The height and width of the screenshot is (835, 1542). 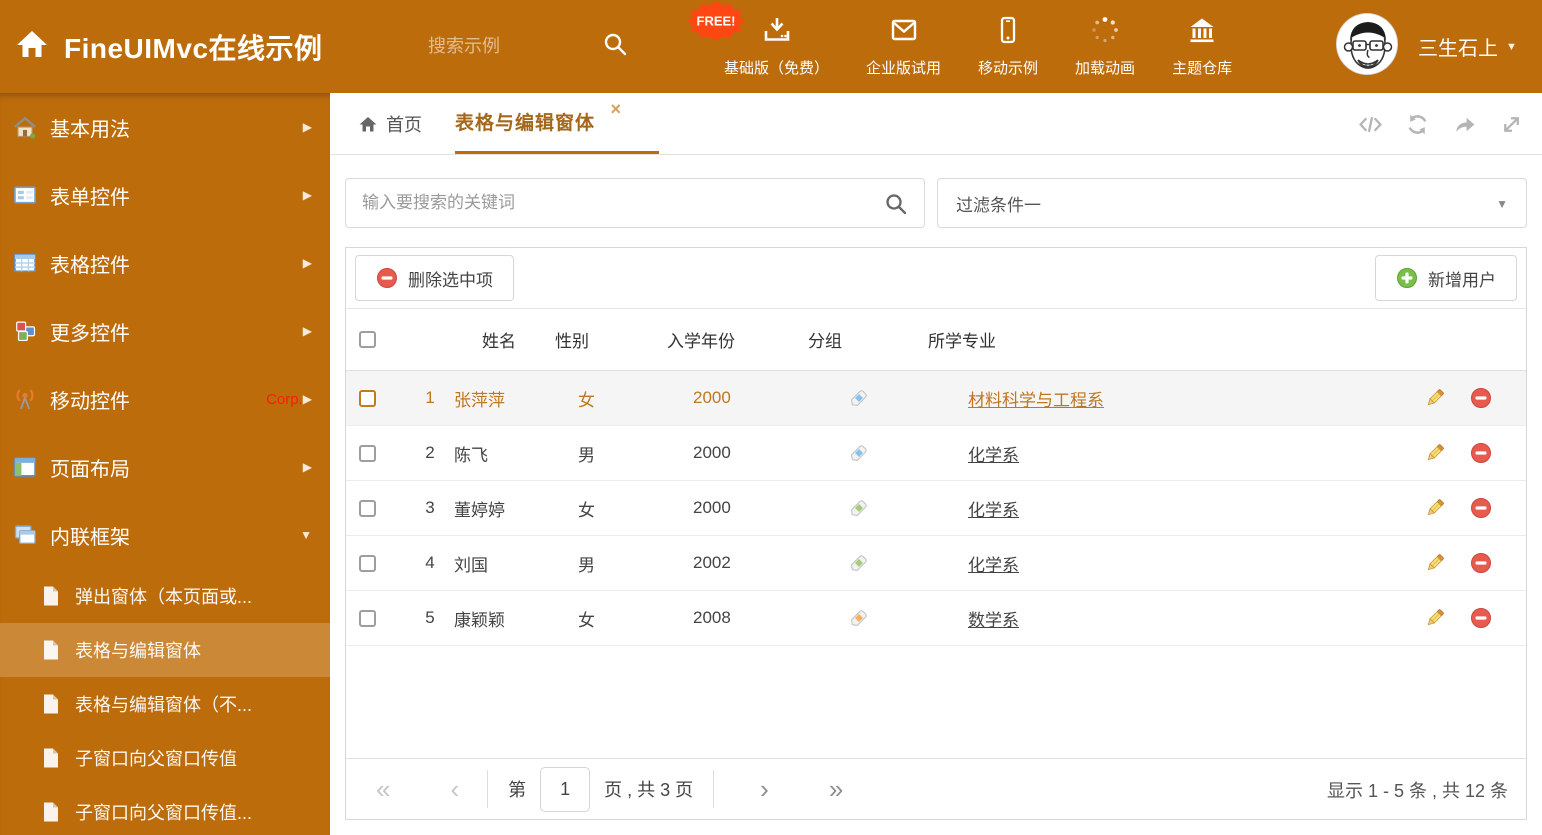 What do you see at coordinates (616, 109) in the screenshot?
I see `close-icon: ×` at bounding box center [616, 109].